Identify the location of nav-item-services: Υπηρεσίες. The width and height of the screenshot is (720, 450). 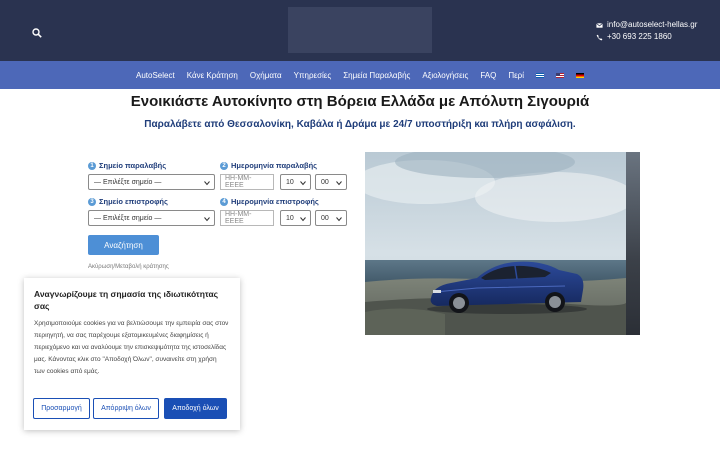
(313, 75).